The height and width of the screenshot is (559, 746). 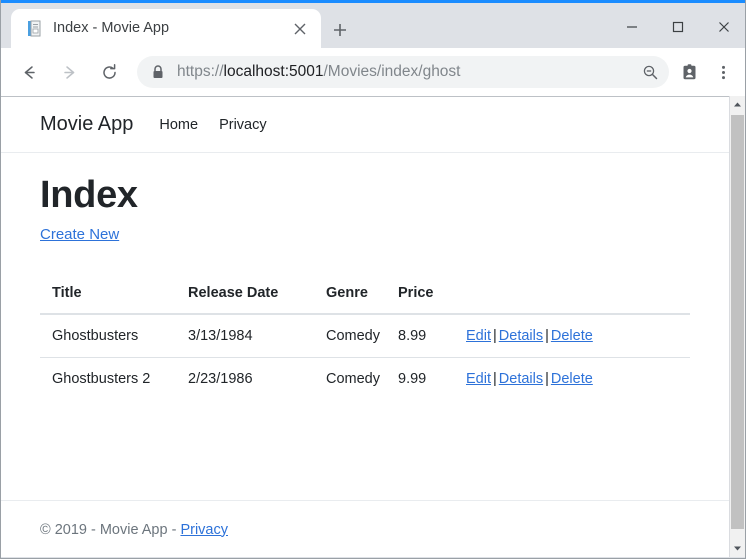 I want to click on vertical-scrollbar, so click(x=737, y=326).